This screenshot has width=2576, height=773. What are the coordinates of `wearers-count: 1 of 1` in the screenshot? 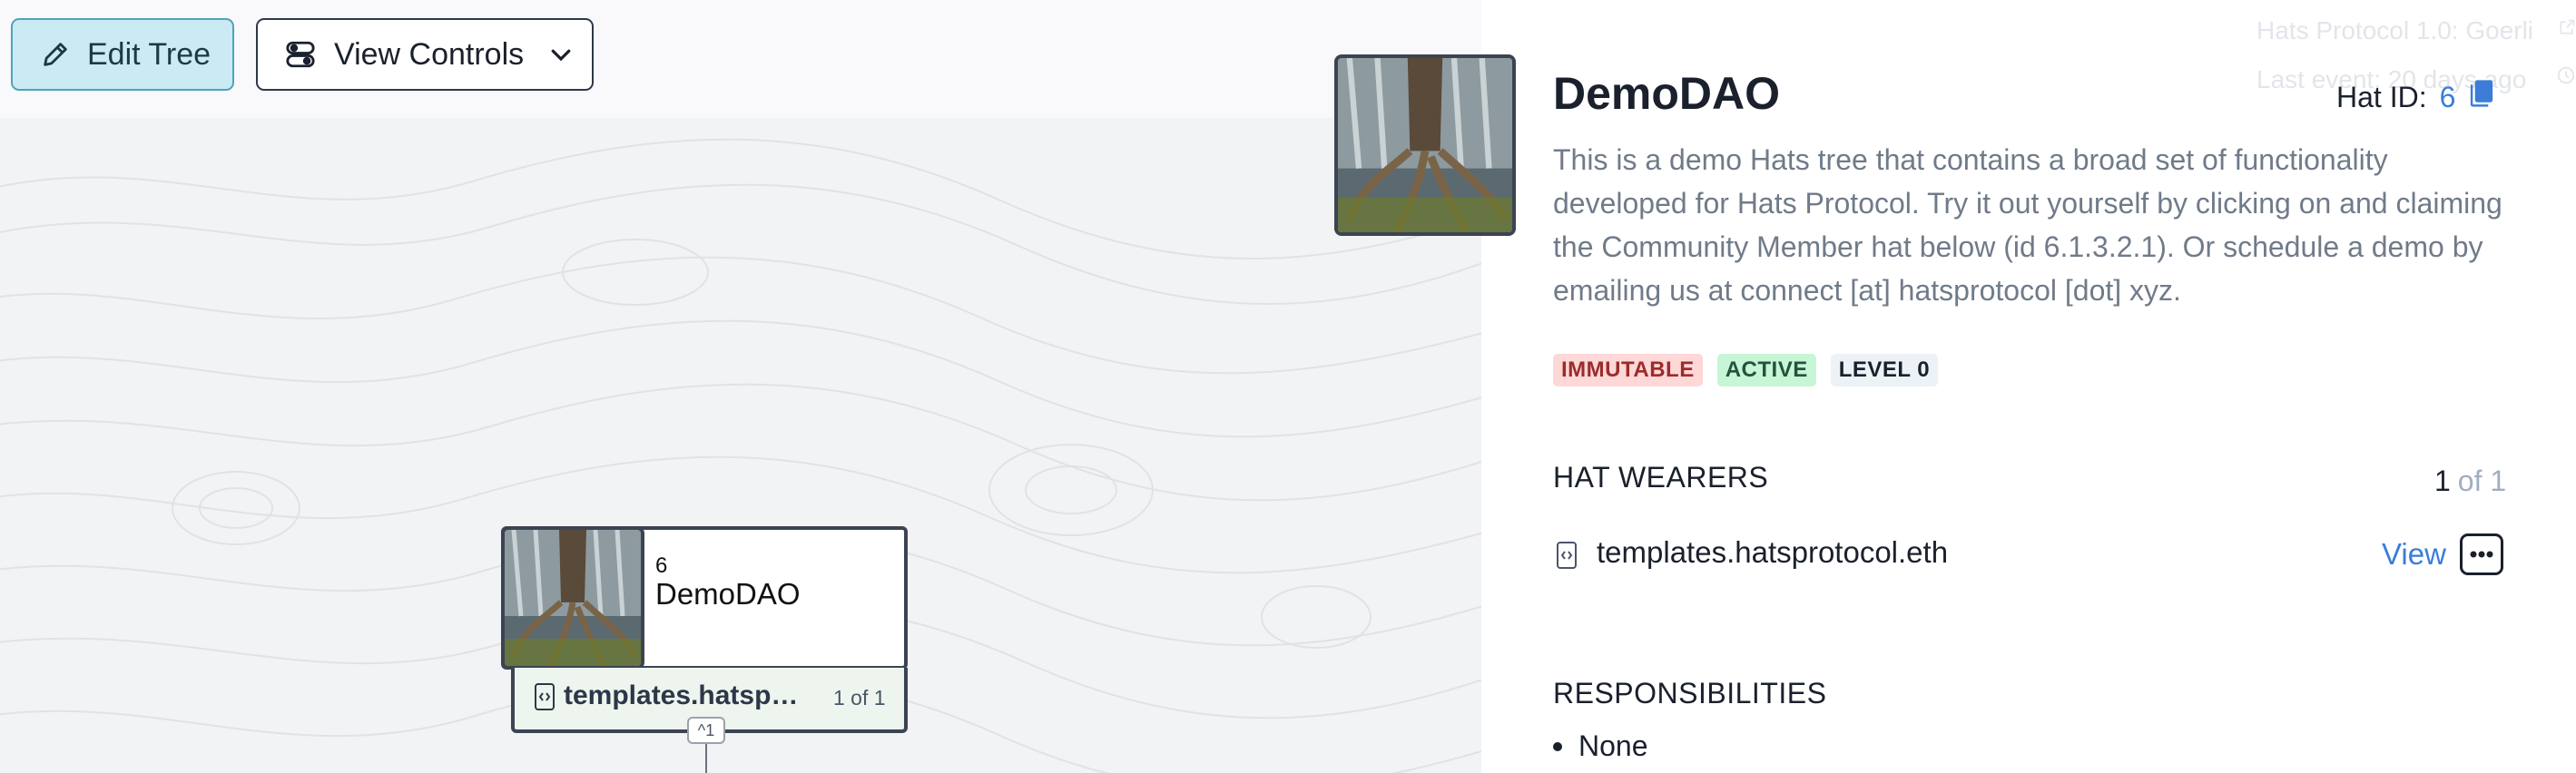 It's located at (2470, 482).